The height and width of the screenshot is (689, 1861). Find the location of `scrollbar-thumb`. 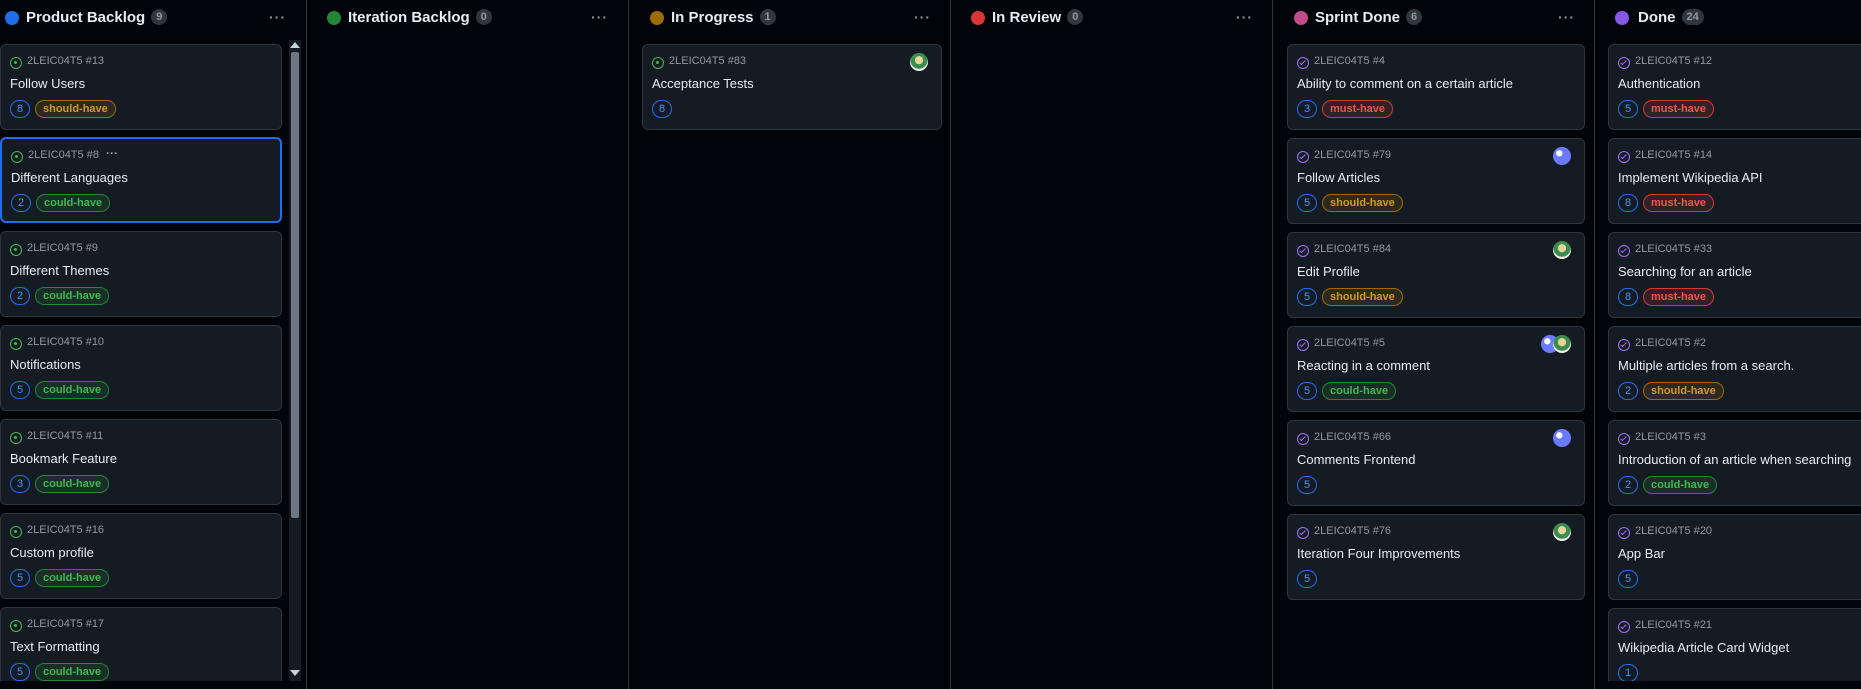

scrollbar-thumb is located at coordinates (295, 285).